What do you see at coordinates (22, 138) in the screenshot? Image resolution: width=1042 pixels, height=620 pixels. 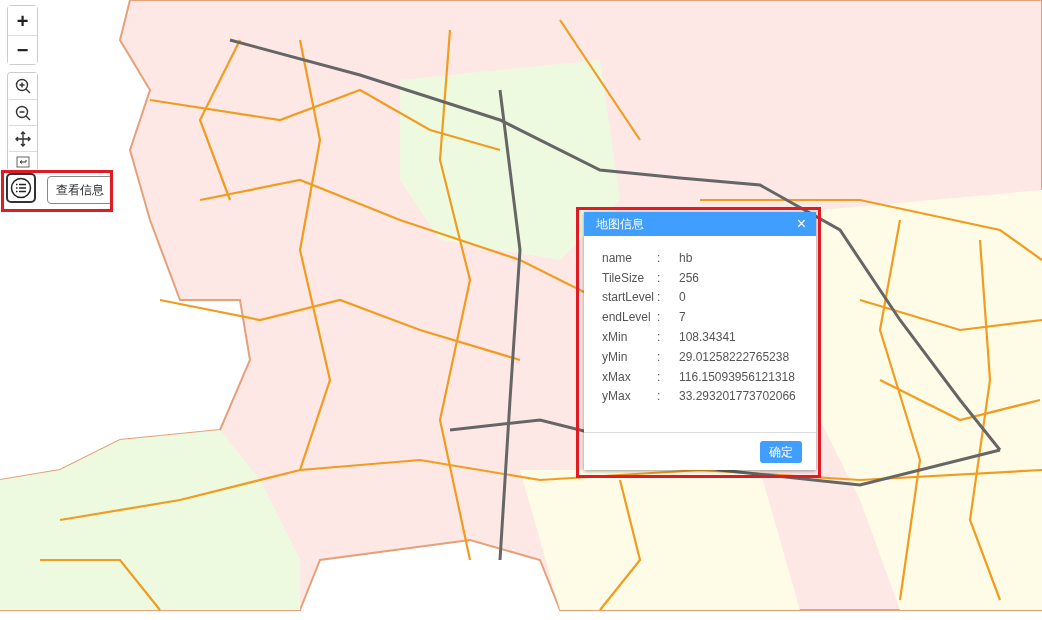 I see `move-icon` at bounding box center [22, 138].